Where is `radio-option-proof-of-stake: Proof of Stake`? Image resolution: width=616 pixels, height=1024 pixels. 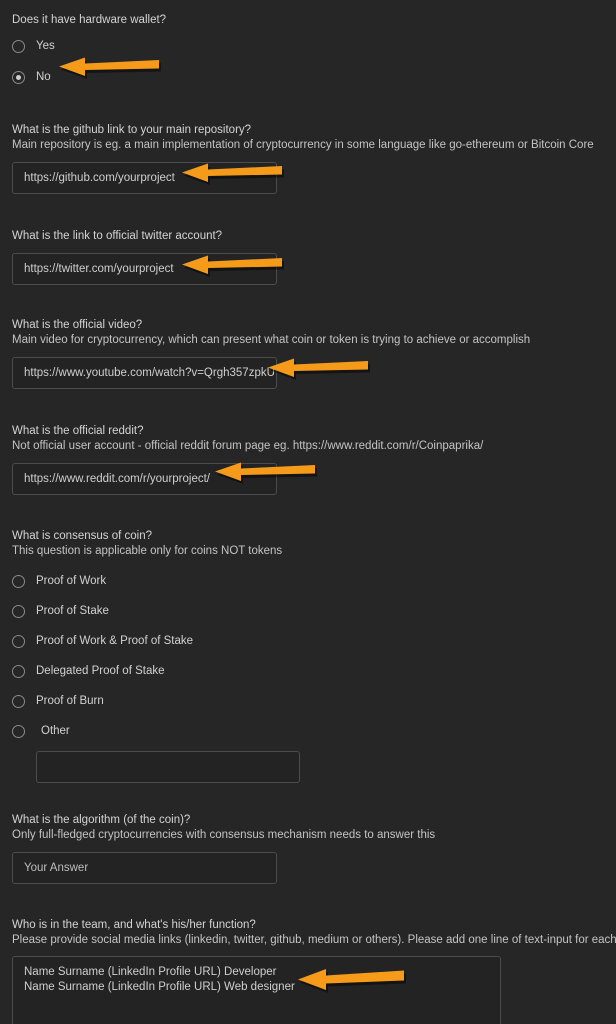
radio-option-proof-of-stake: Proof of Stake is located at coordinates (156, 611).